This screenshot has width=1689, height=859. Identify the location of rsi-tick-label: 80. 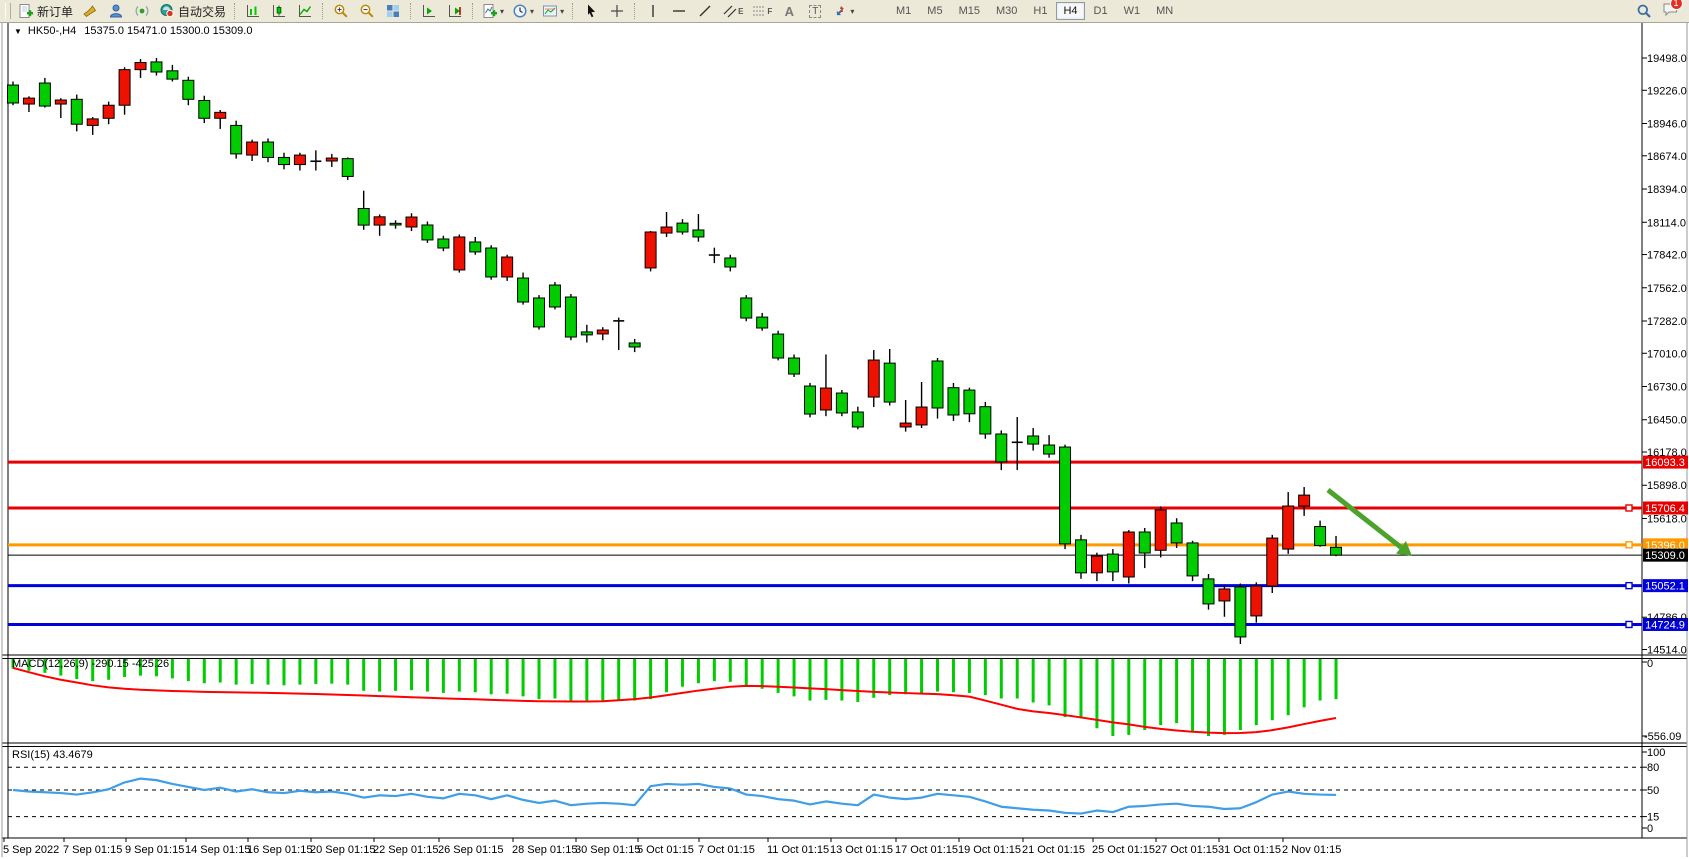
(1653, 768).